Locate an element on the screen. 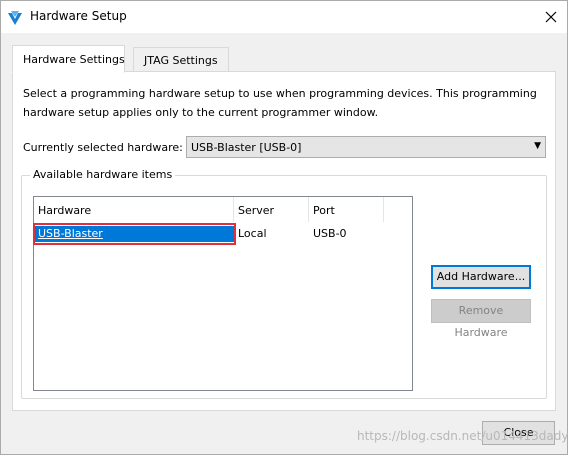  current-hardware-select: USB-Blaster [USB-0] ▼ is located at coordinates (366, 147).